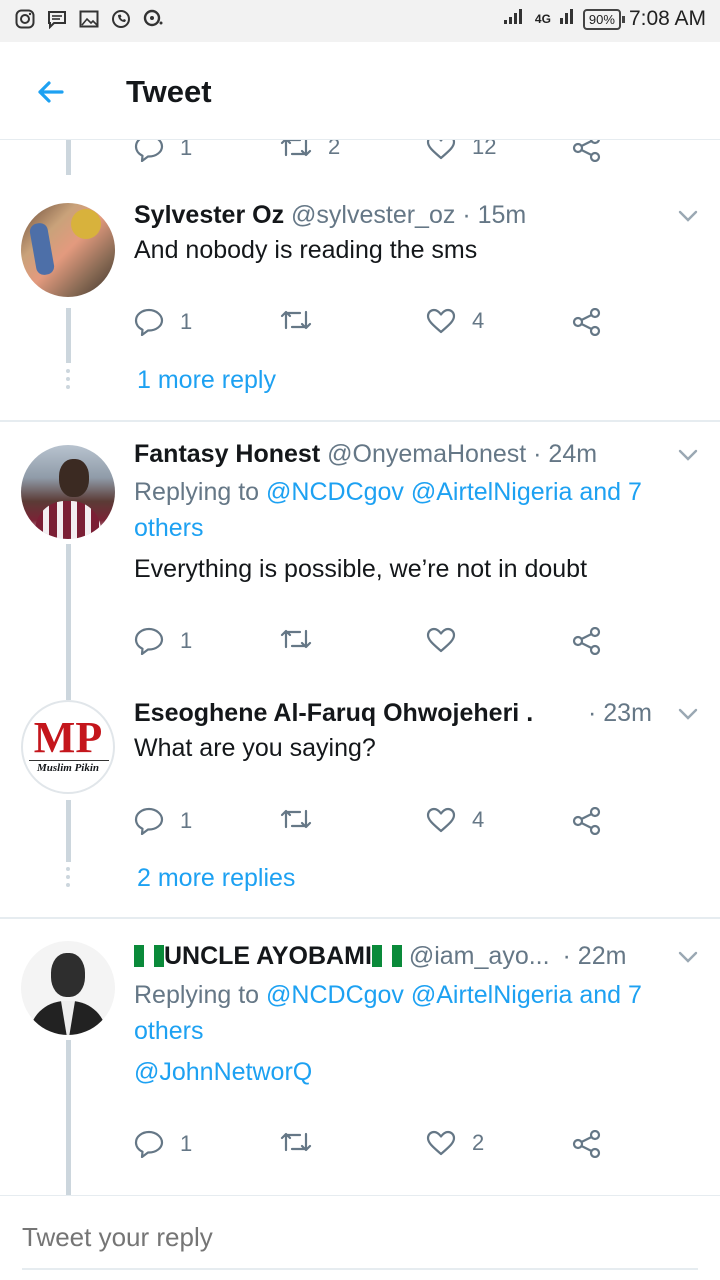  What do you see at coordinates (374, 1148) in the screenshot?
I see `tweet-actions: 1 2` at bounding box center [374, 1148].